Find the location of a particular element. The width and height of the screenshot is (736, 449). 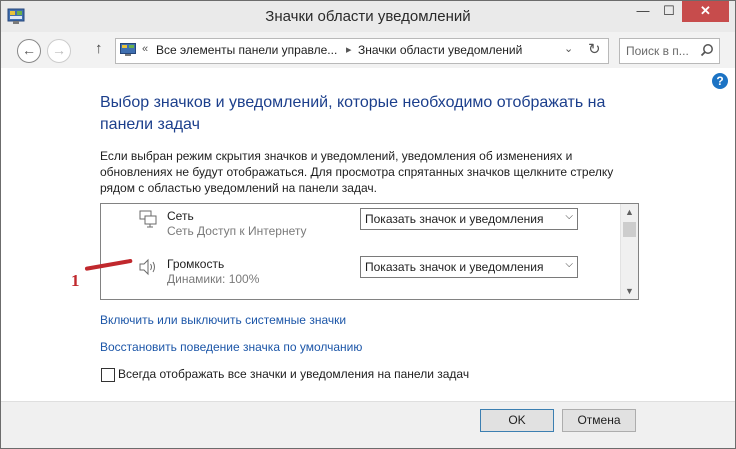

icon-name: Сеть is located at coordinates (180, 216).